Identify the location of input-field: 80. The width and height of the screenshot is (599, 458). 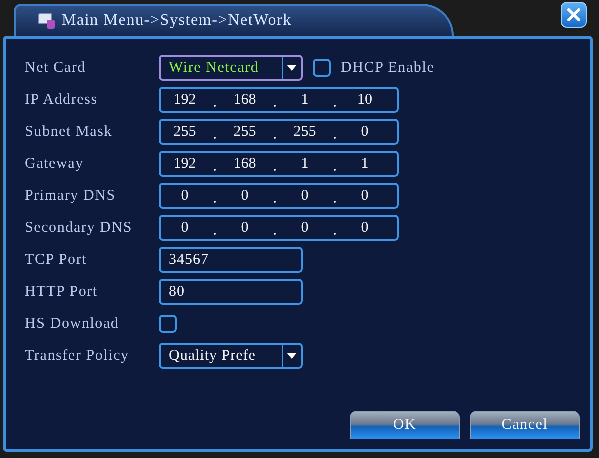
(231, 292).